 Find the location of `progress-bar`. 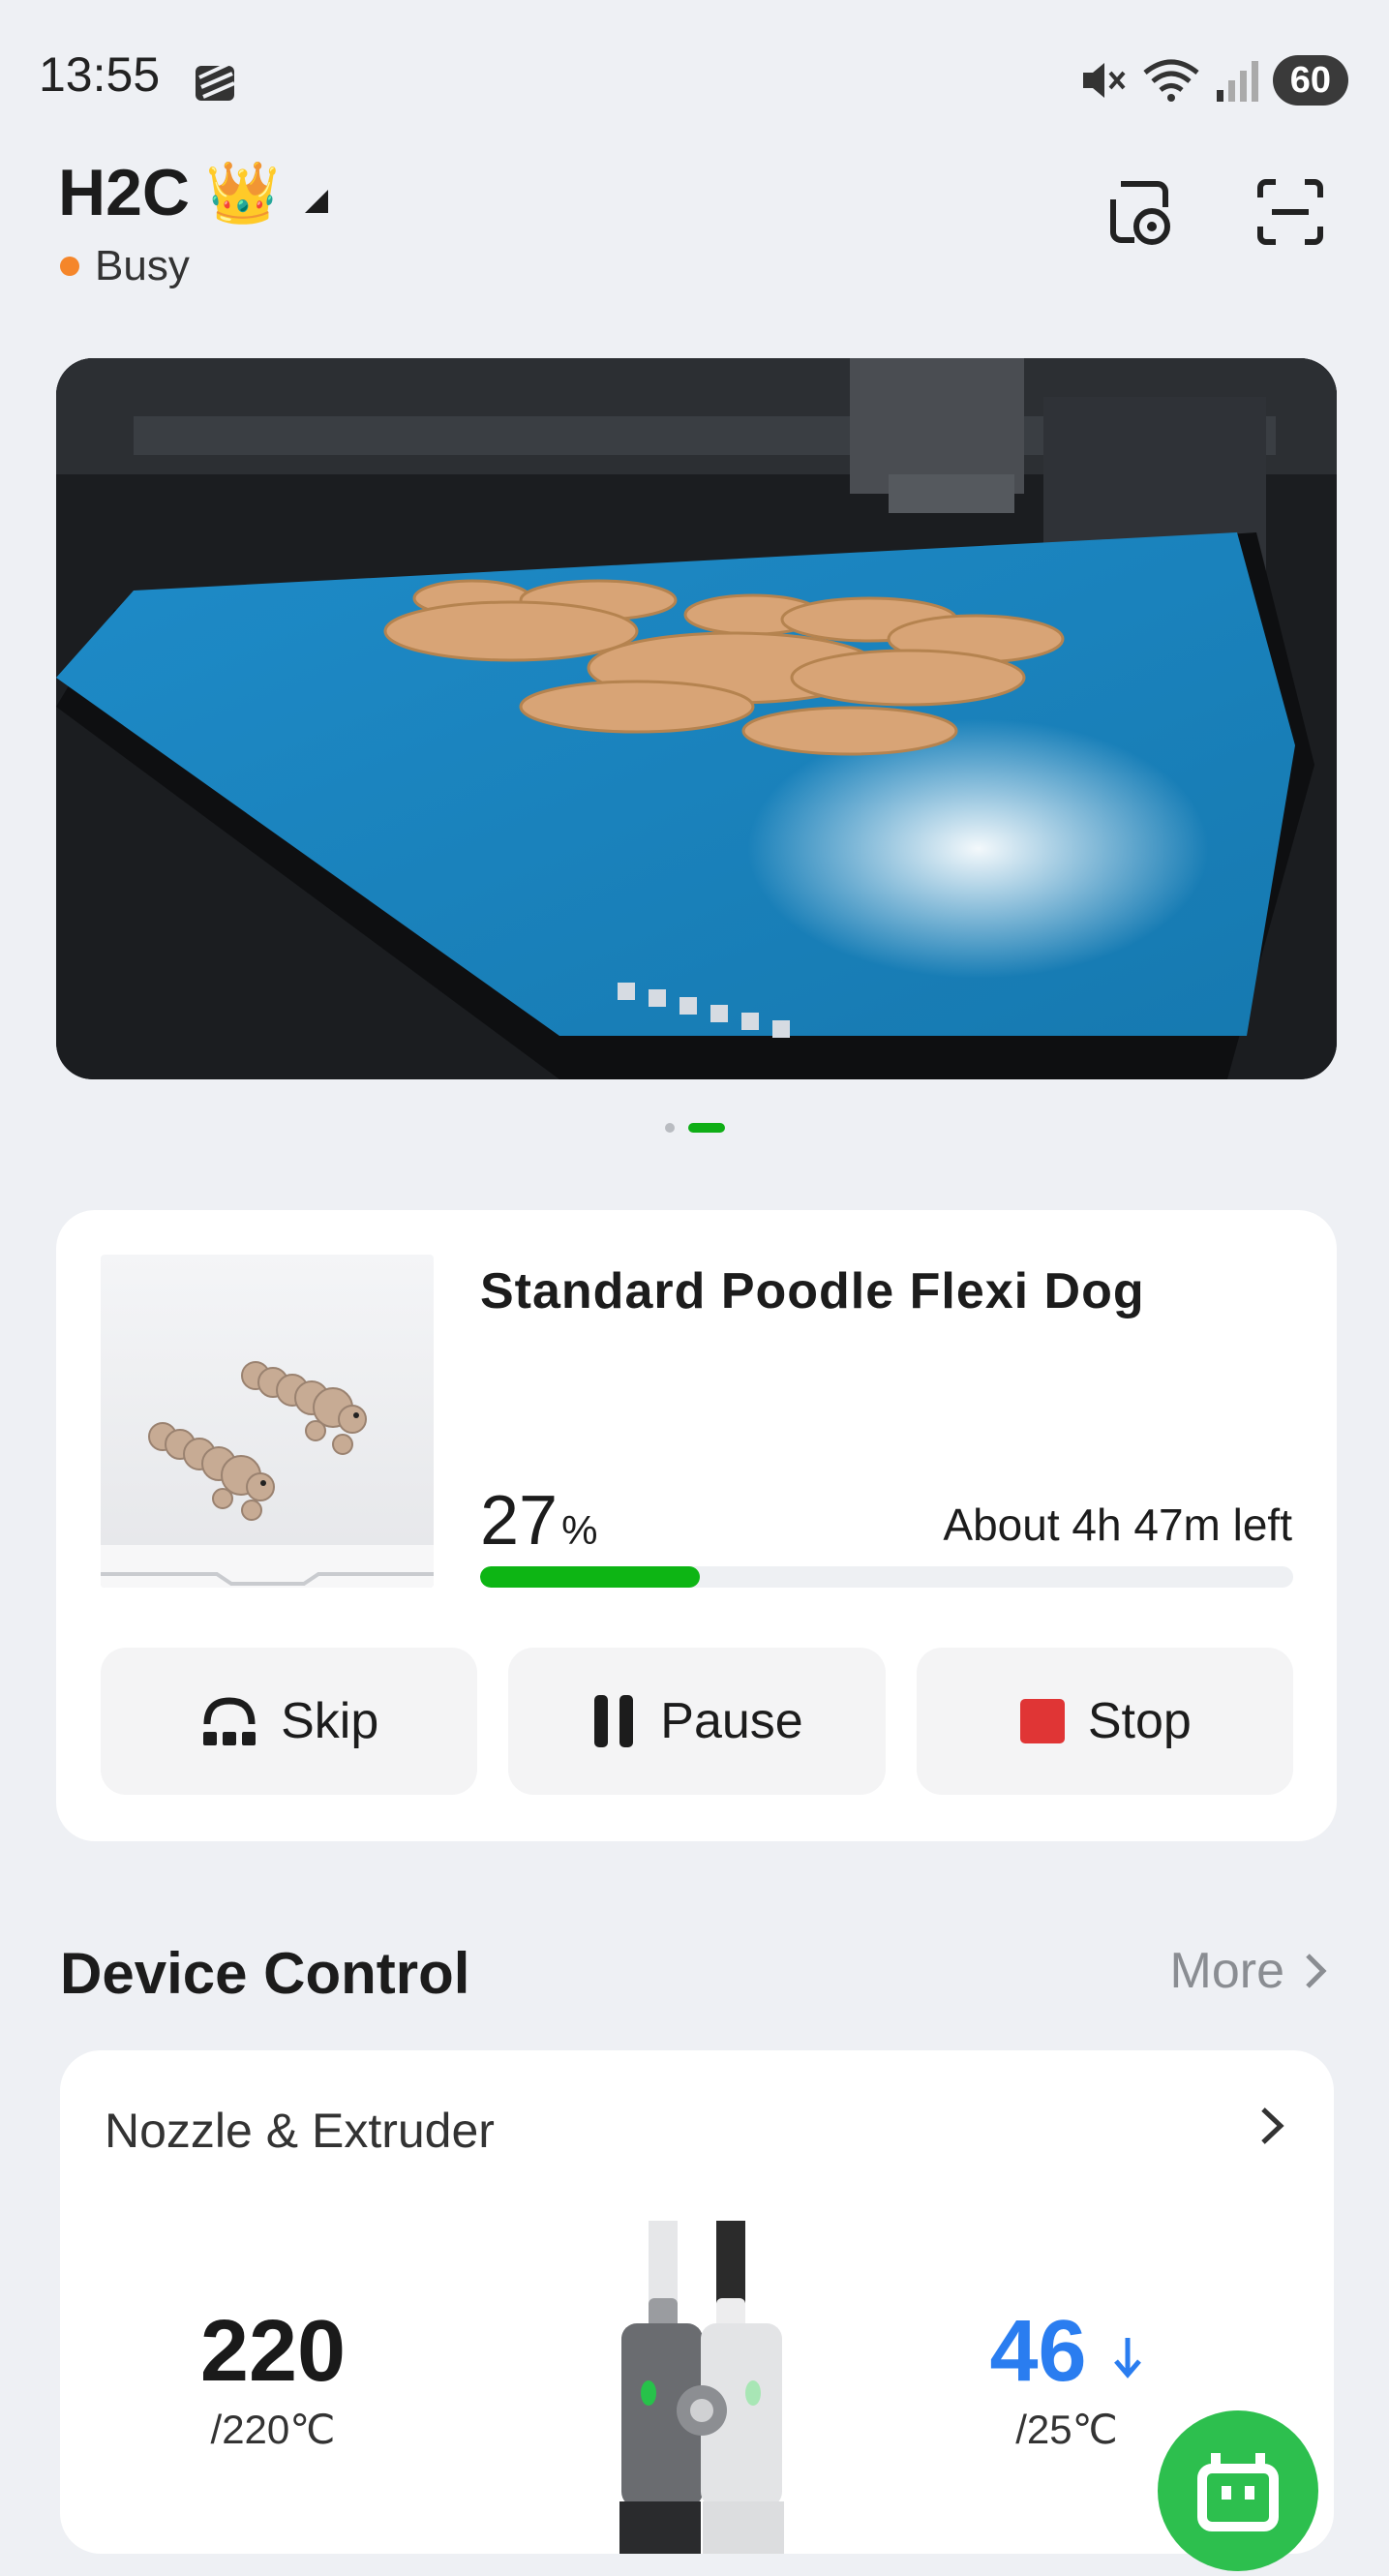

progress-bar is located at coordinates (887, 1577).